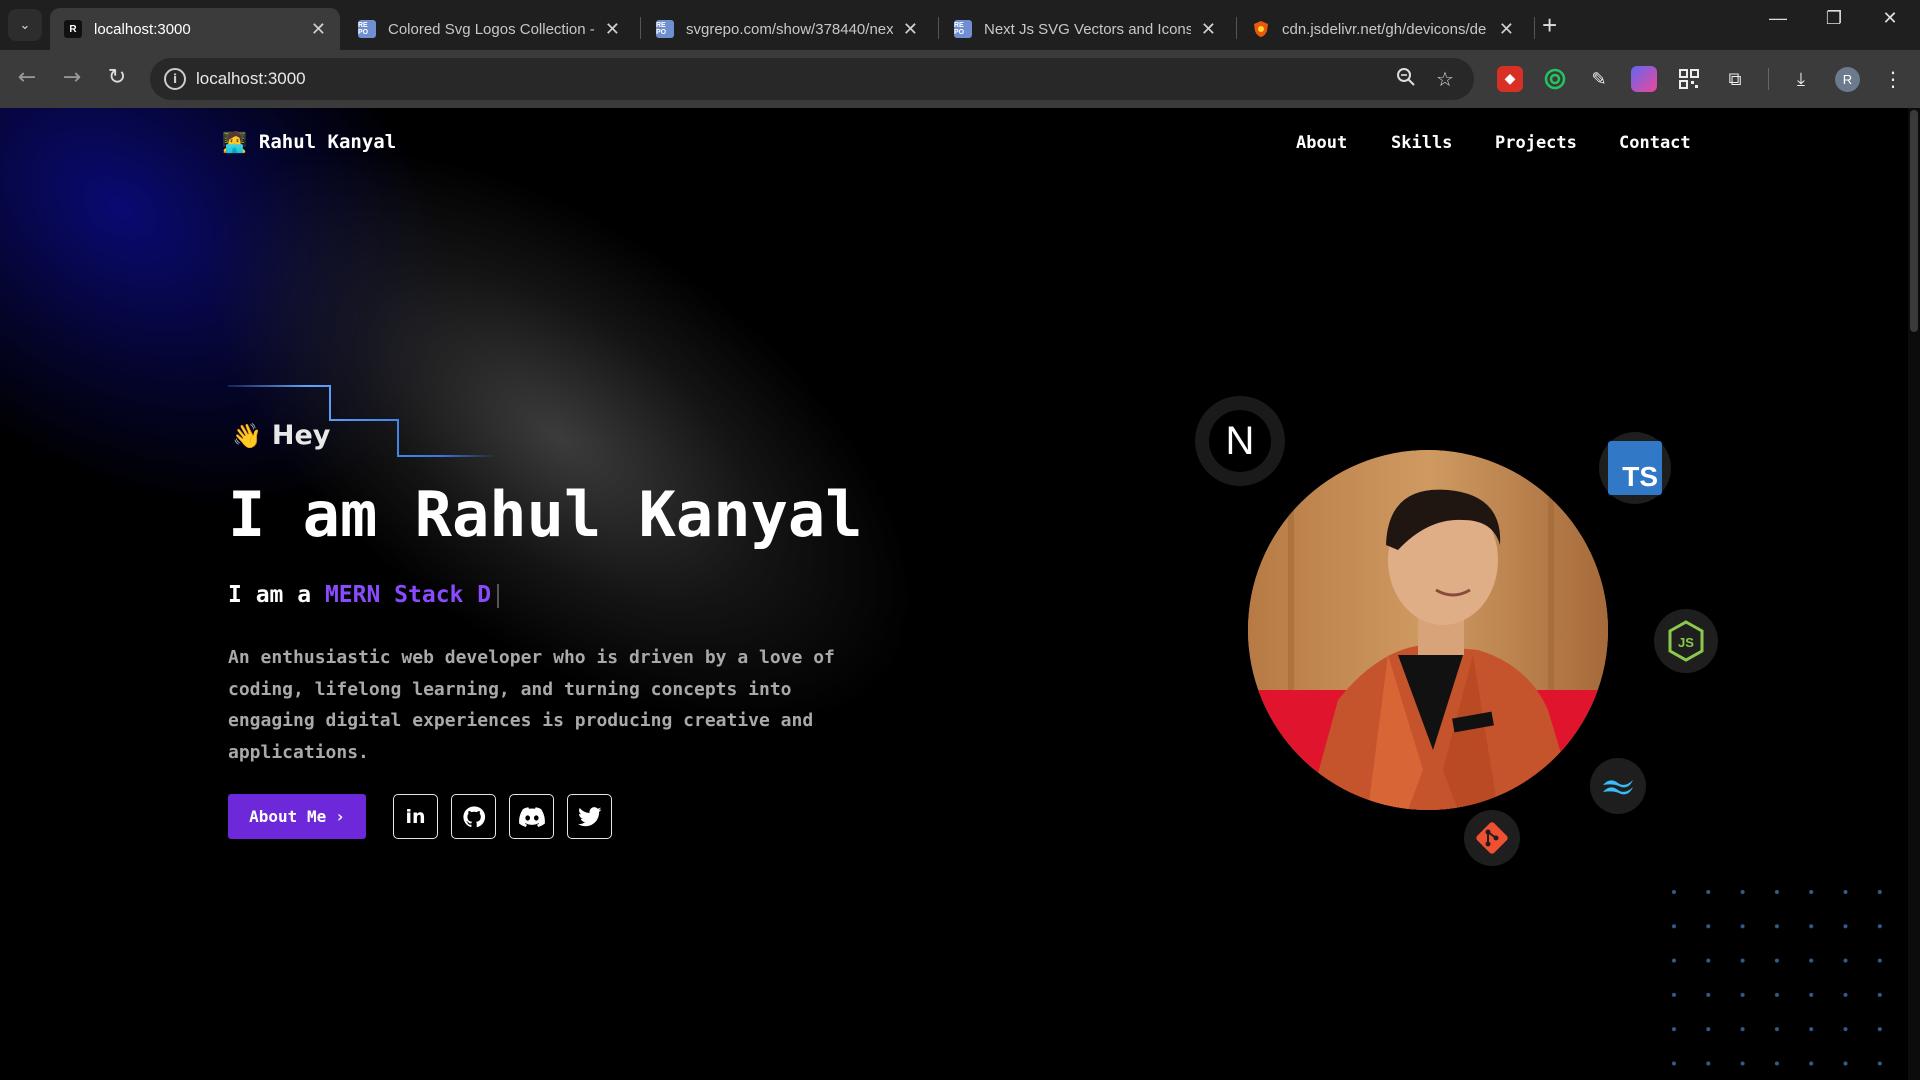 This screenshot has height=1080, width=1920. Describe the element at coordinates (301, 435) in the screenshot. I see `greeting-text: Hey` at that location.